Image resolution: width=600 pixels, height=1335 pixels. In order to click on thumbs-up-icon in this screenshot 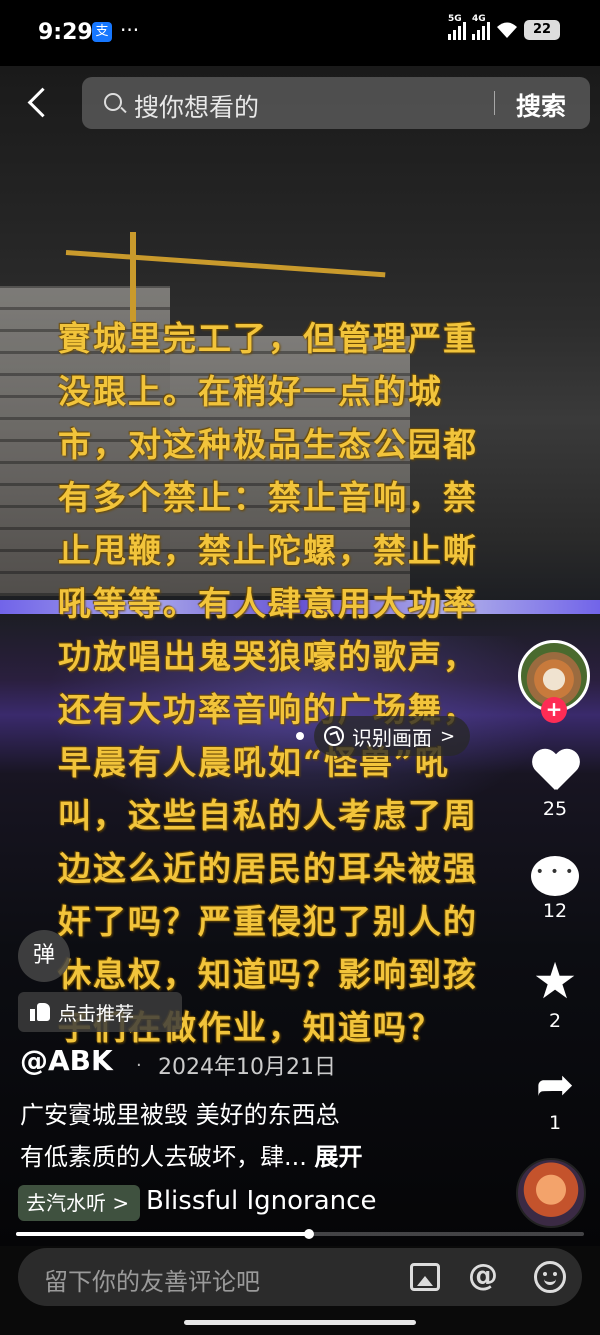, I will do `click(40, 1012)`.